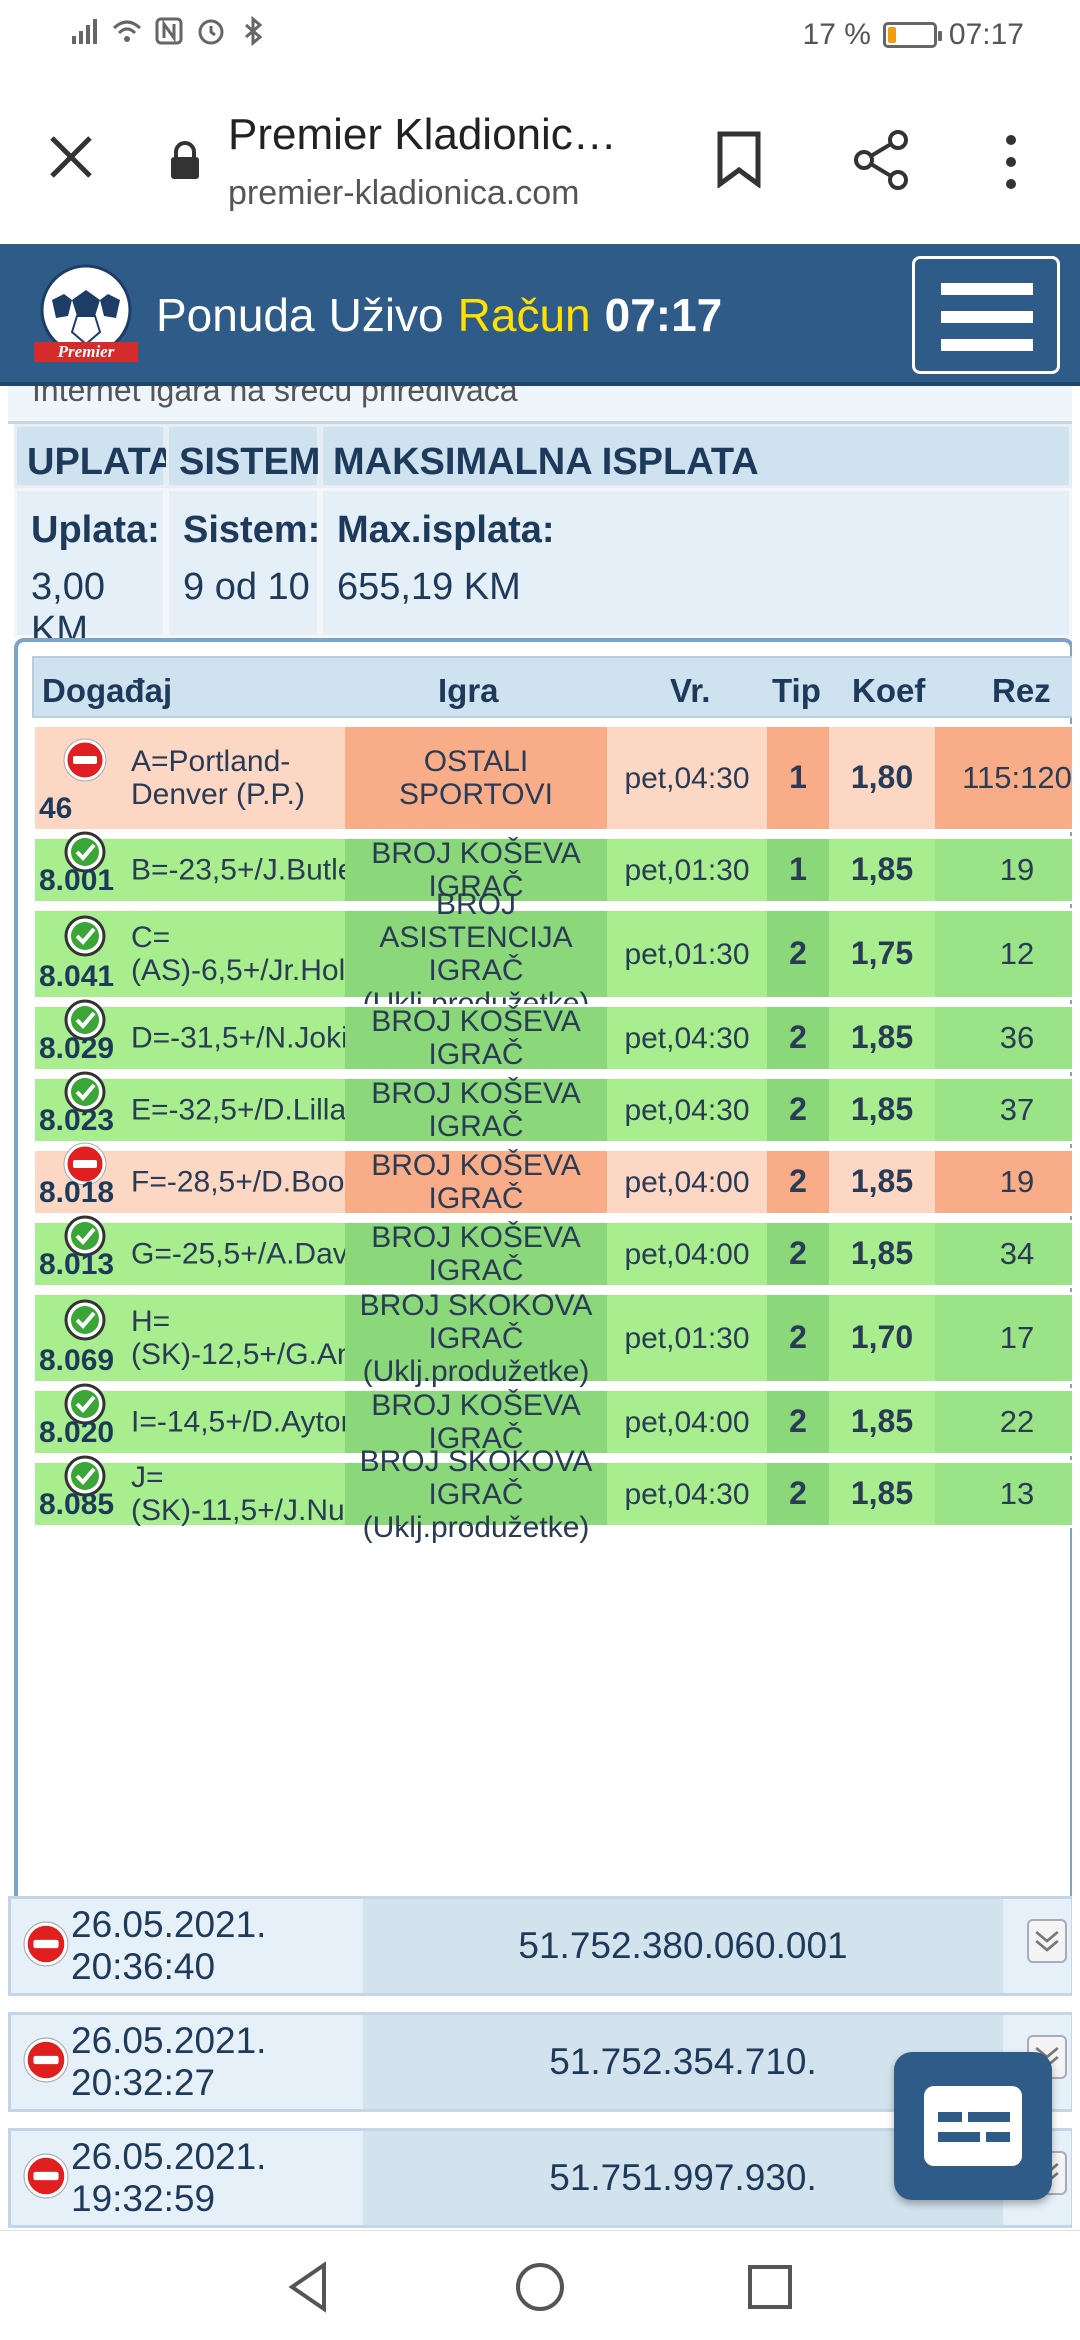  I want to click on alarm-icon, so click(211, 32).